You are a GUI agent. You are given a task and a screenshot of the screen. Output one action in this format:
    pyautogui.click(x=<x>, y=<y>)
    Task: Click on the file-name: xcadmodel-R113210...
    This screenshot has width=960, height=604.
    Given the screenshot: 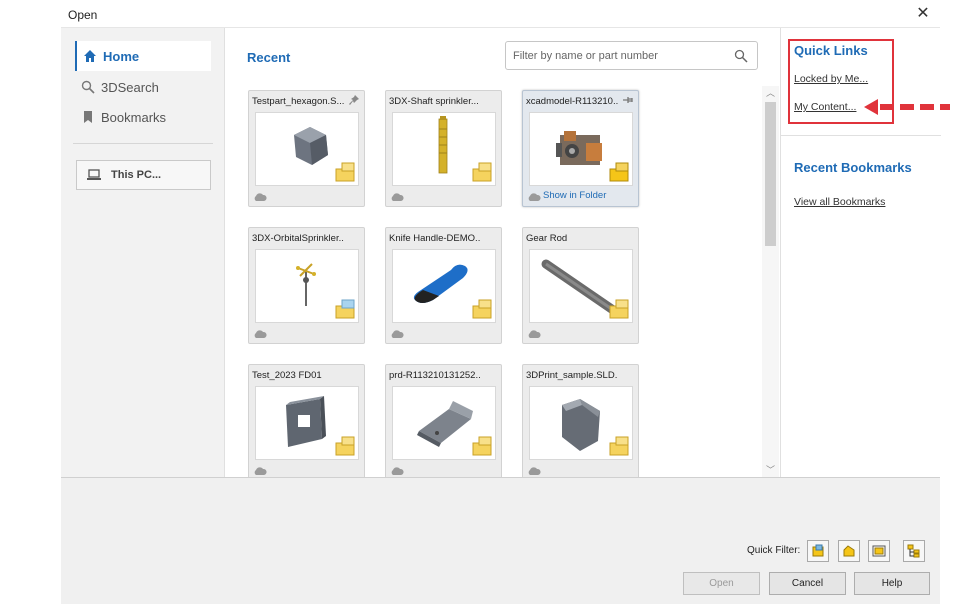 What is the action you would take?
    pyautogui.click(x=572, y=101)
    